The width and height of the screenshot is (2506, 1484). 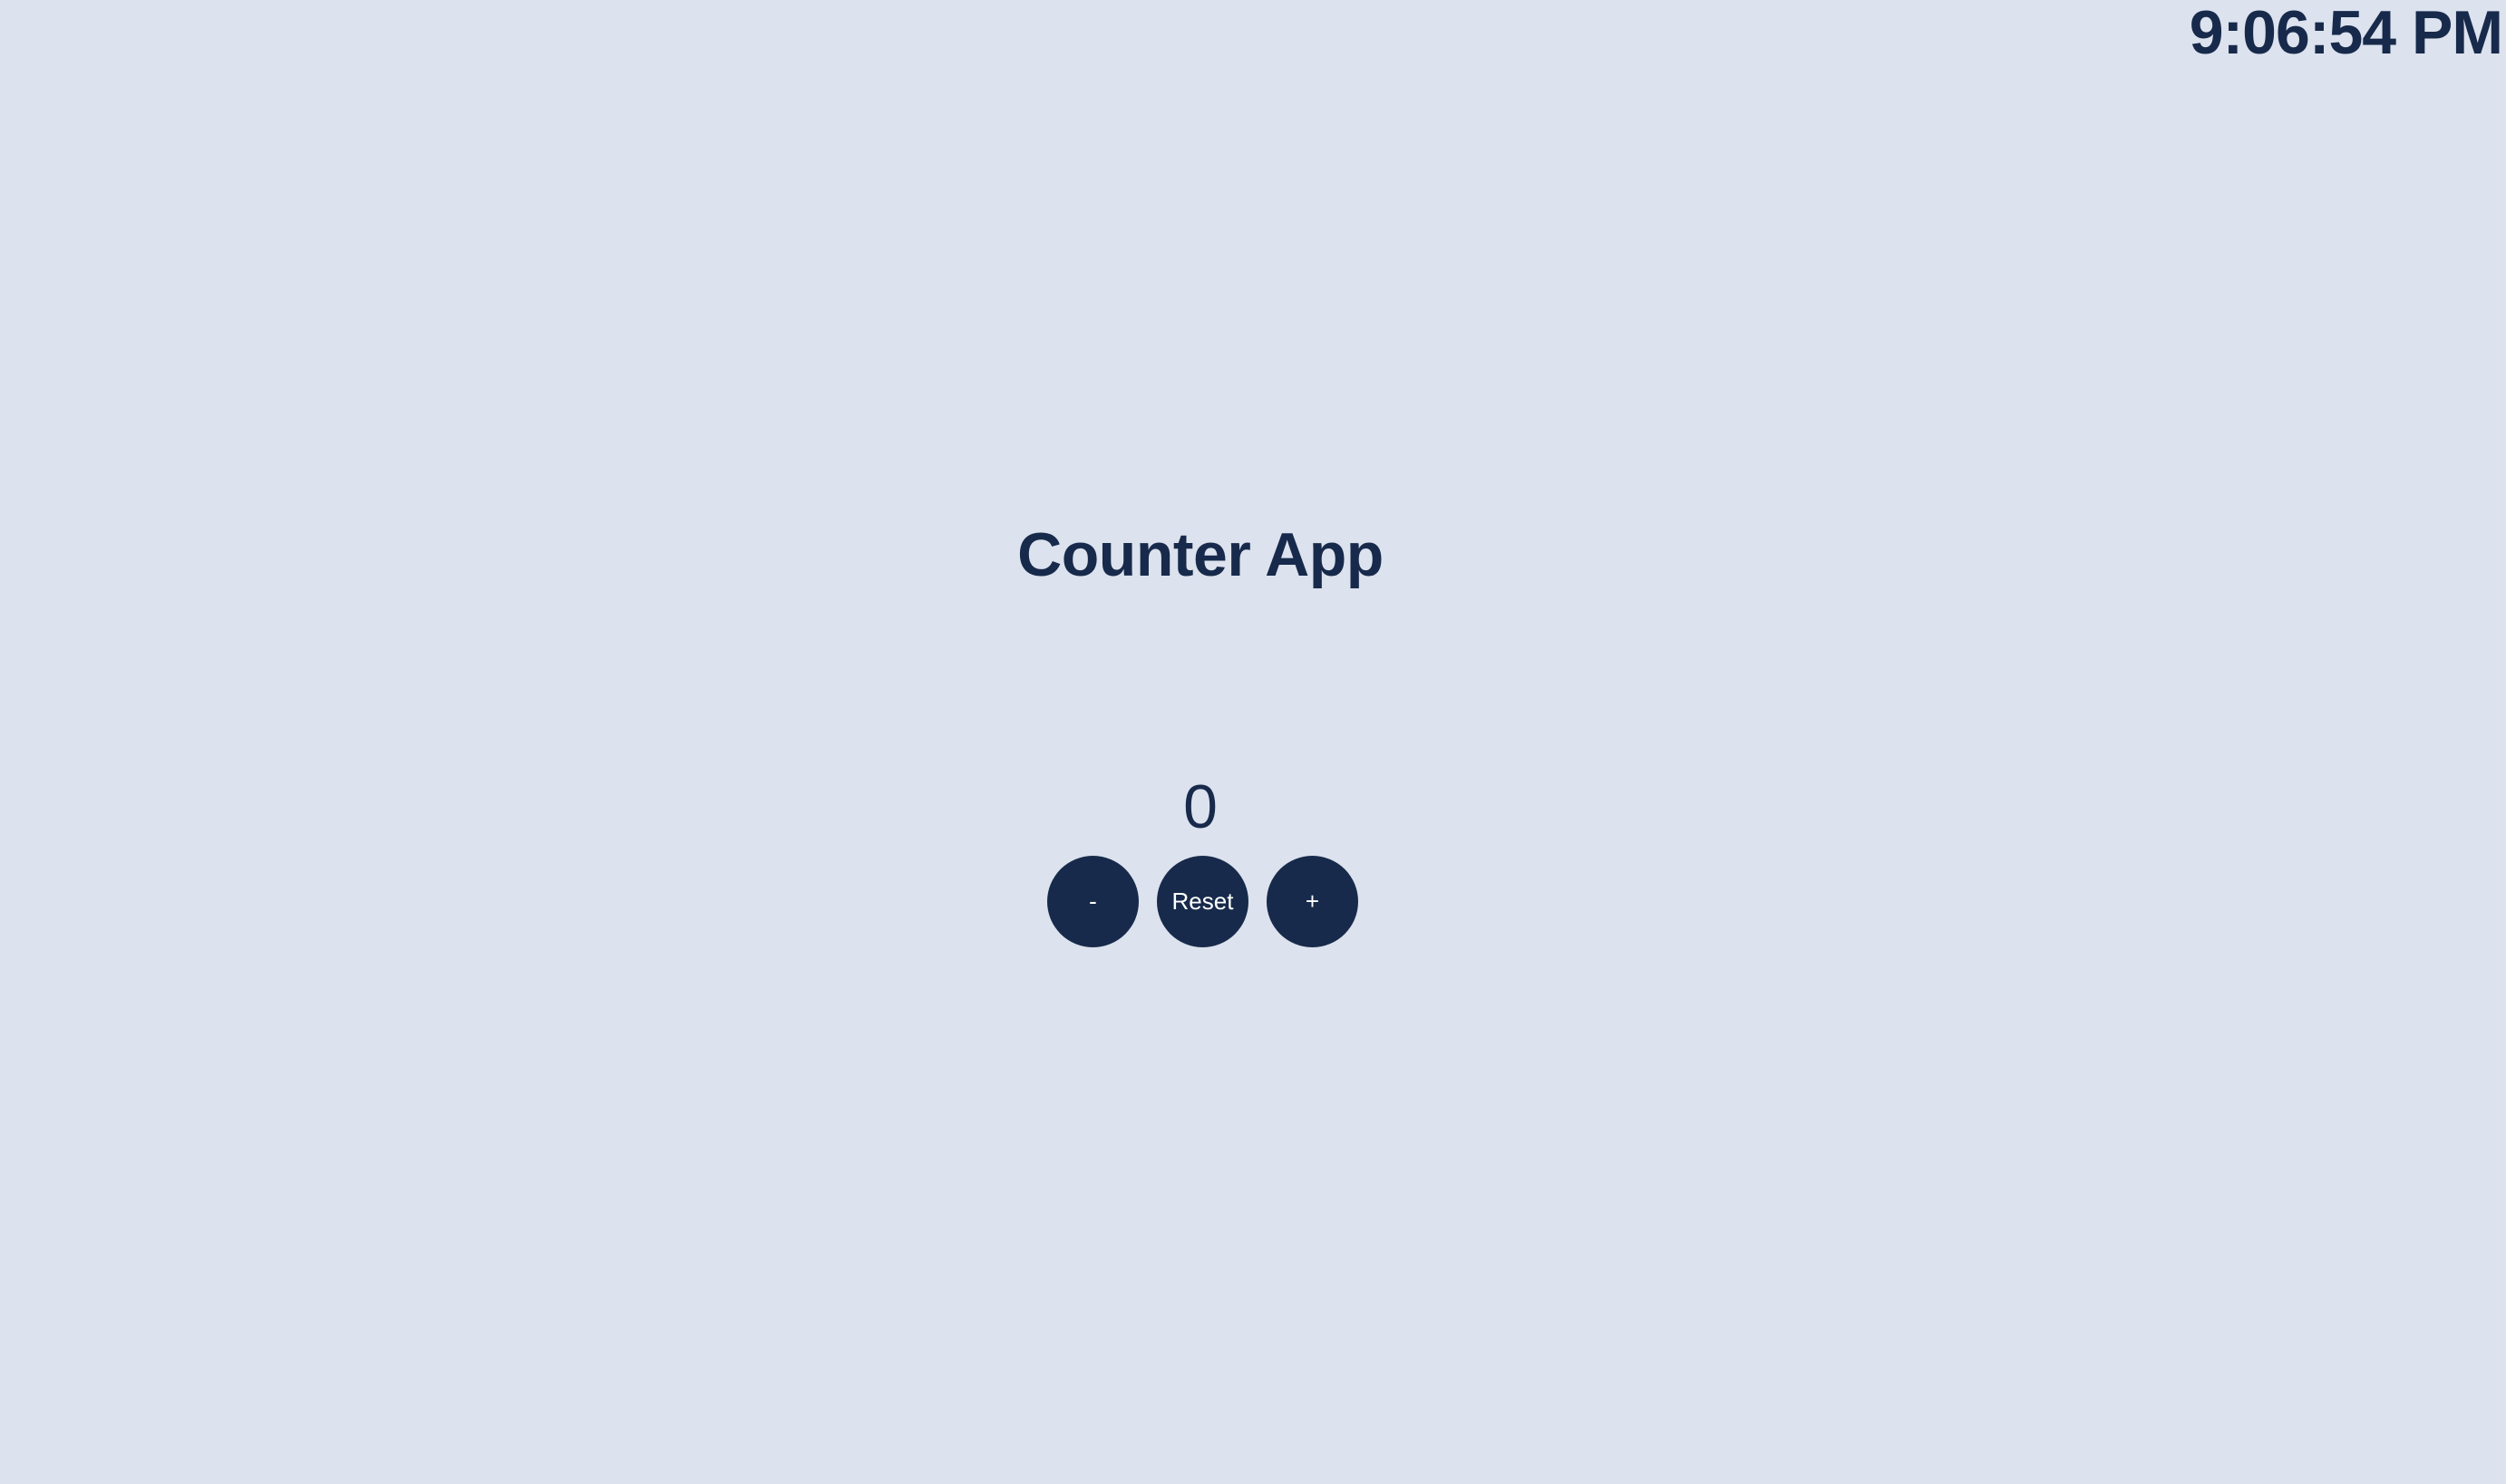 I want to click on increment-button: +, so click(x=1312, y=901).